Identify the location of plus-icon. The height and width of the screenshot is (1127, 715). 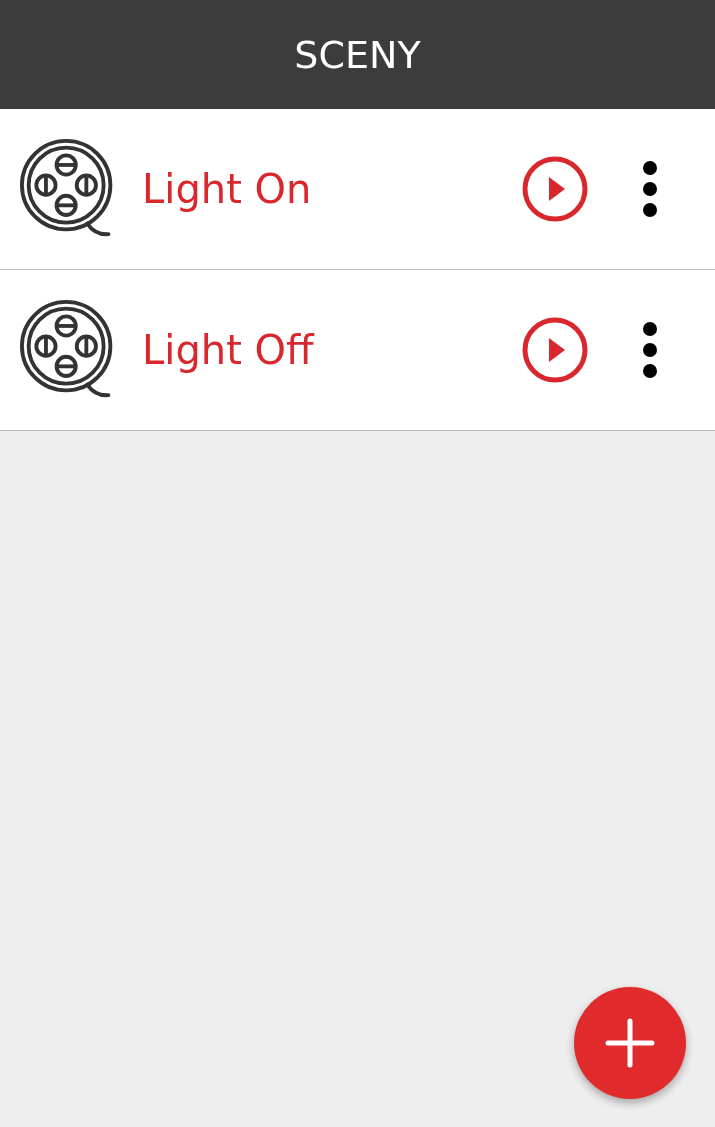
(630, 1043).